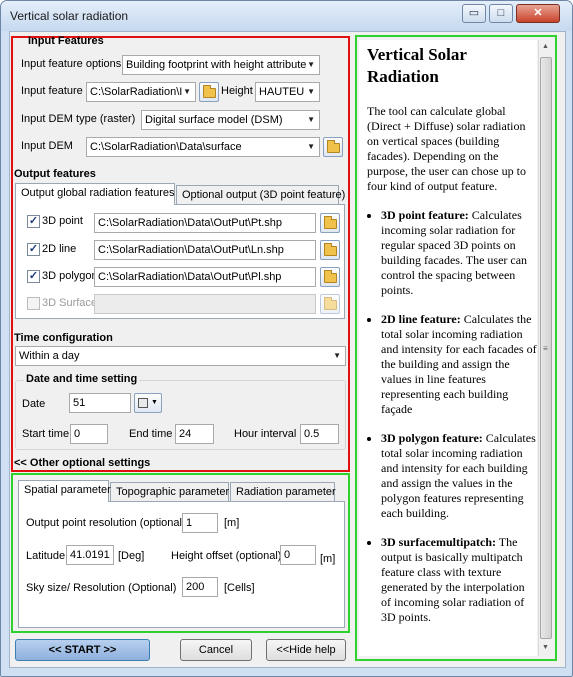 The width and height of the screenshot is (573, 677). I want to click on help-item-term: 2D line feature:, so click(421, 319).